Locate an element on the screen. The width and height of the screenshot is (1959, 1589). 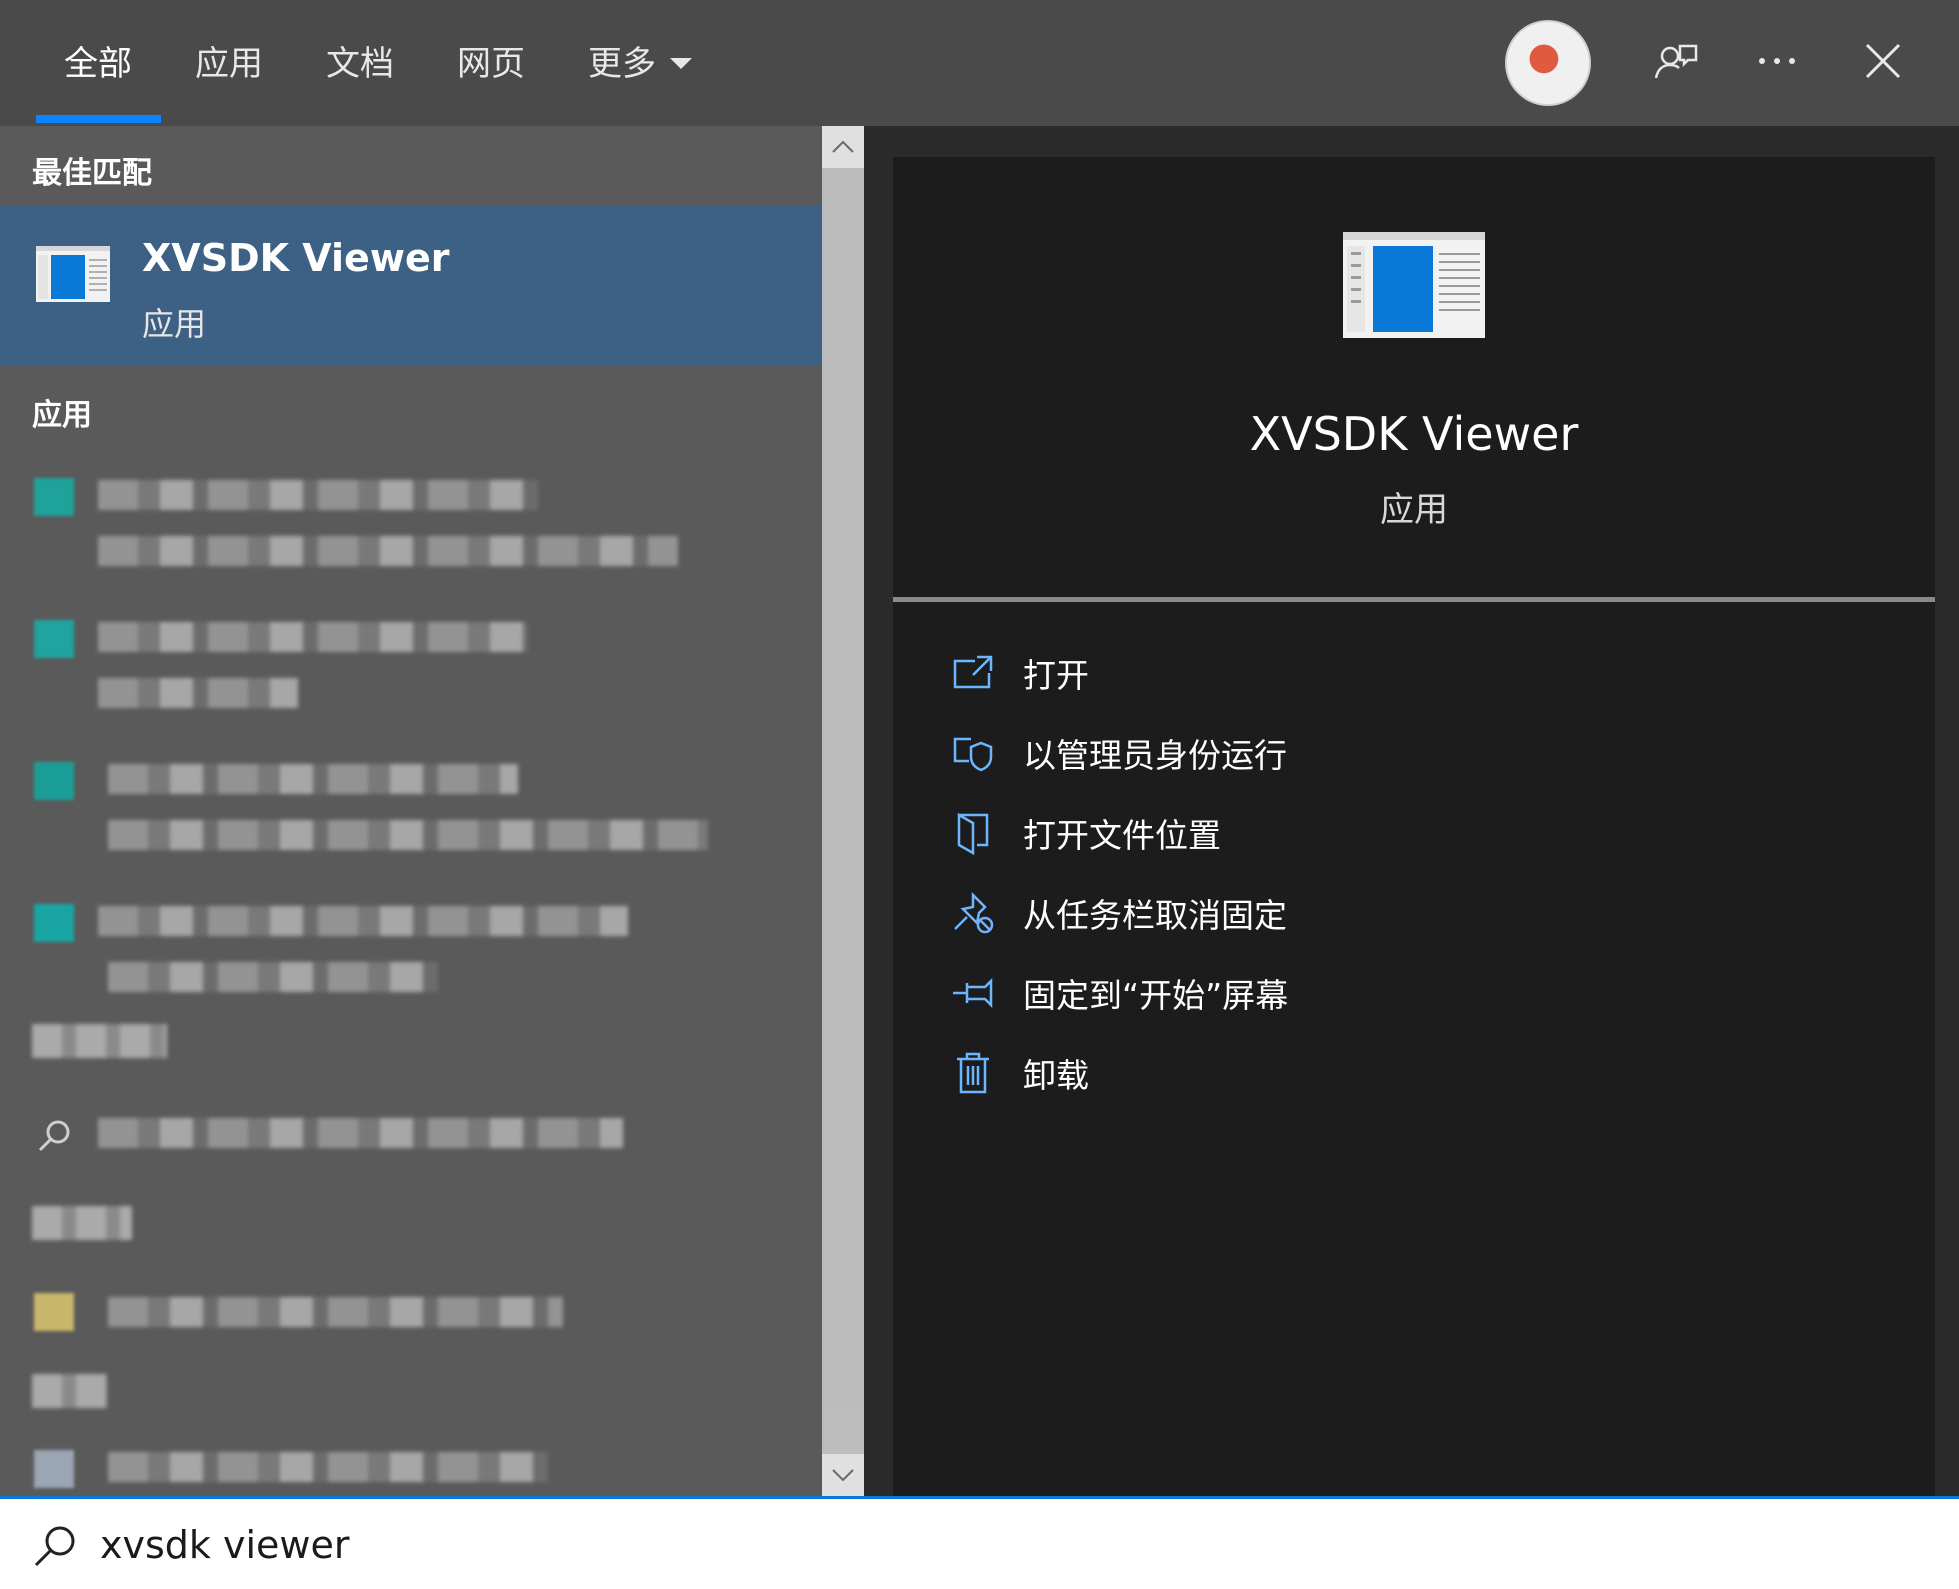
best-match-type: 应用 is located at coordinates (174, 324).